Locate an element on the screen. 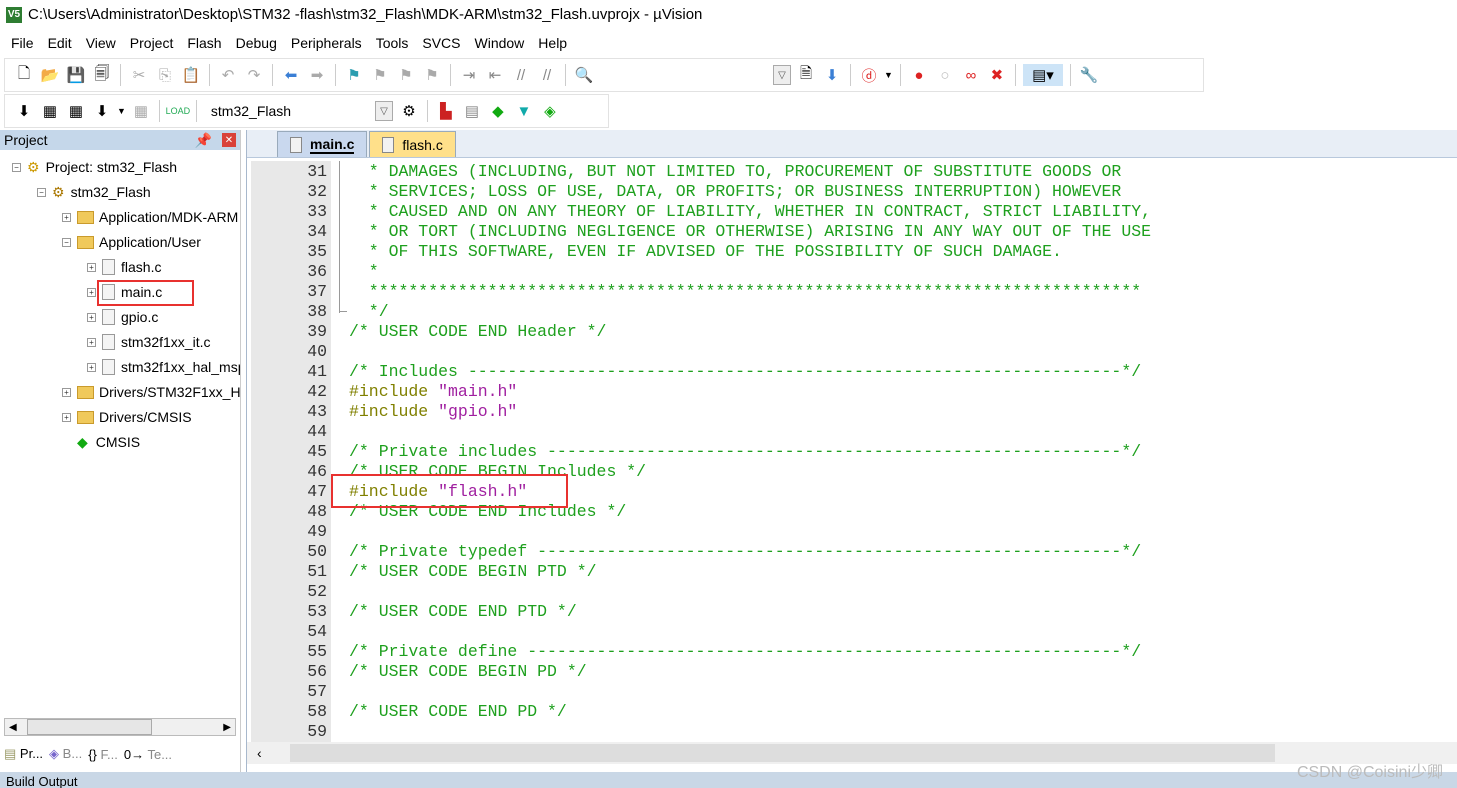 The height and width of the screenshot is (788, 1457). tree-item: + gpio.c is located at coordinates (122, 317).